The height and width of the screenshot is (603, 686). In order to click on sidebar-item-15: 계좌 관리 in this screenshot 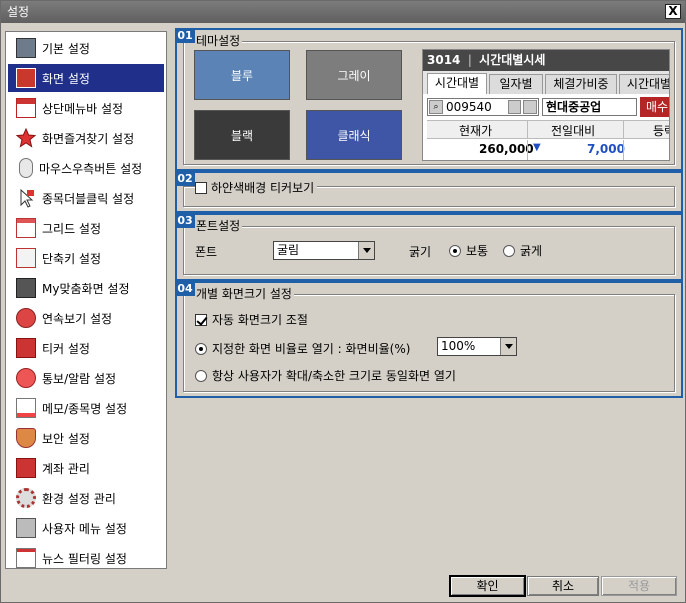, I will do `click(86, 468)`.